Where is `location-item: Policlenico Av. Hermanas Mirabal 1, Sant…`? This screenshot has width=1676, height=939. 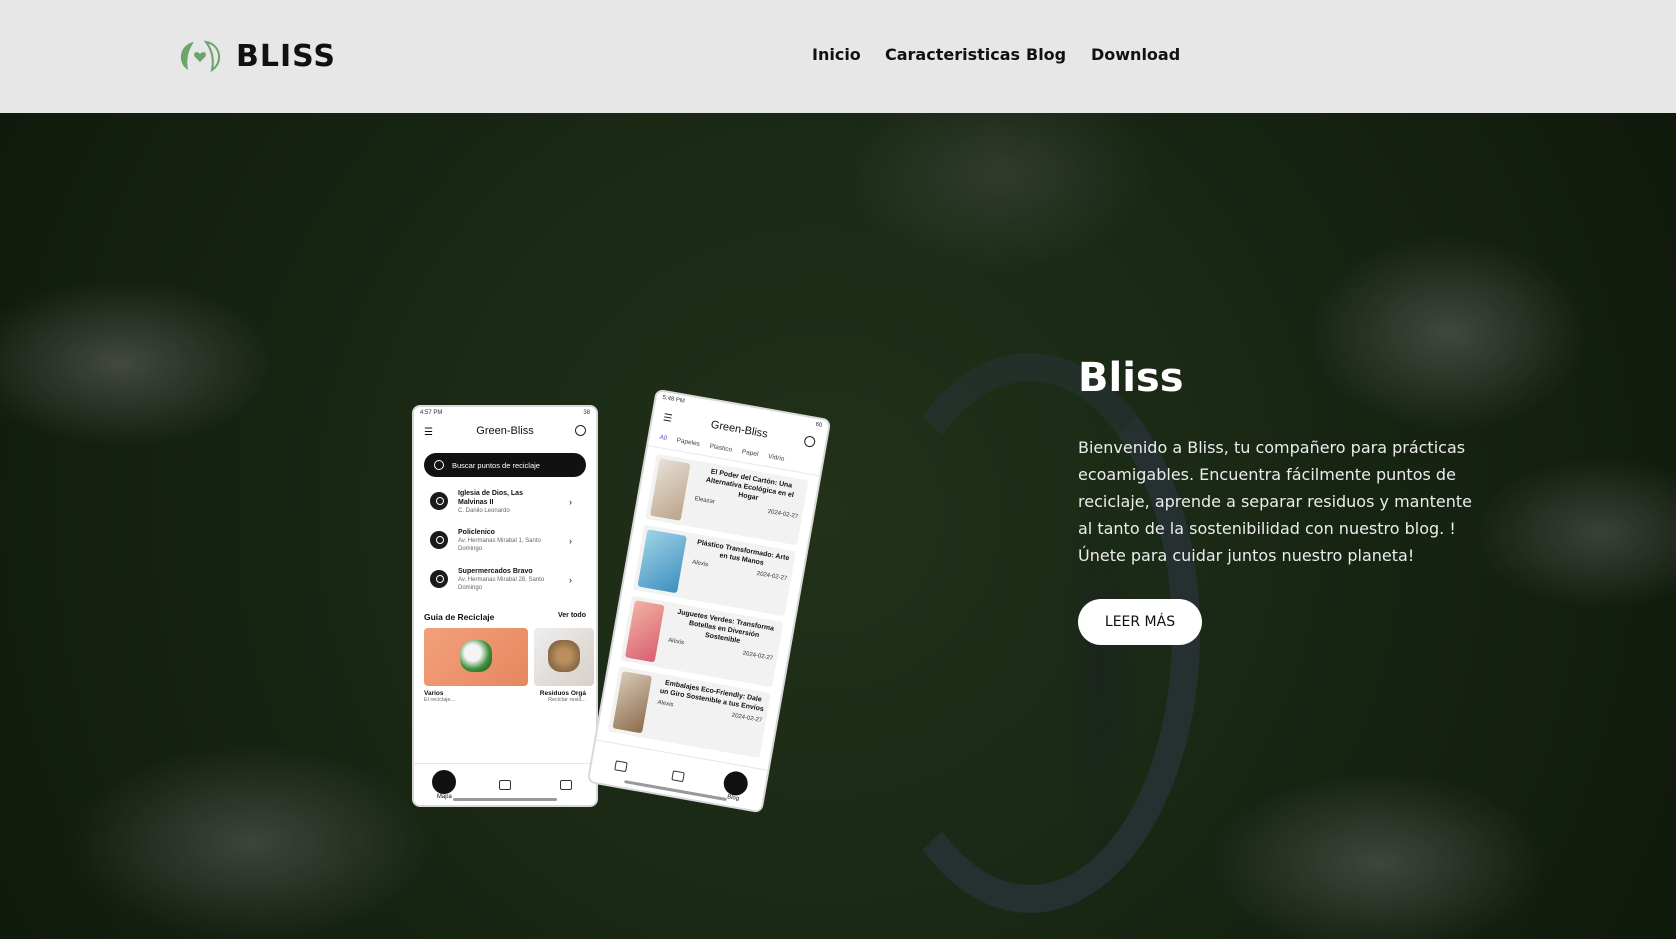
location-item: Policlenico Av. Hermanas Mirabal 1, Sant… is located at coordinates (505, 541).